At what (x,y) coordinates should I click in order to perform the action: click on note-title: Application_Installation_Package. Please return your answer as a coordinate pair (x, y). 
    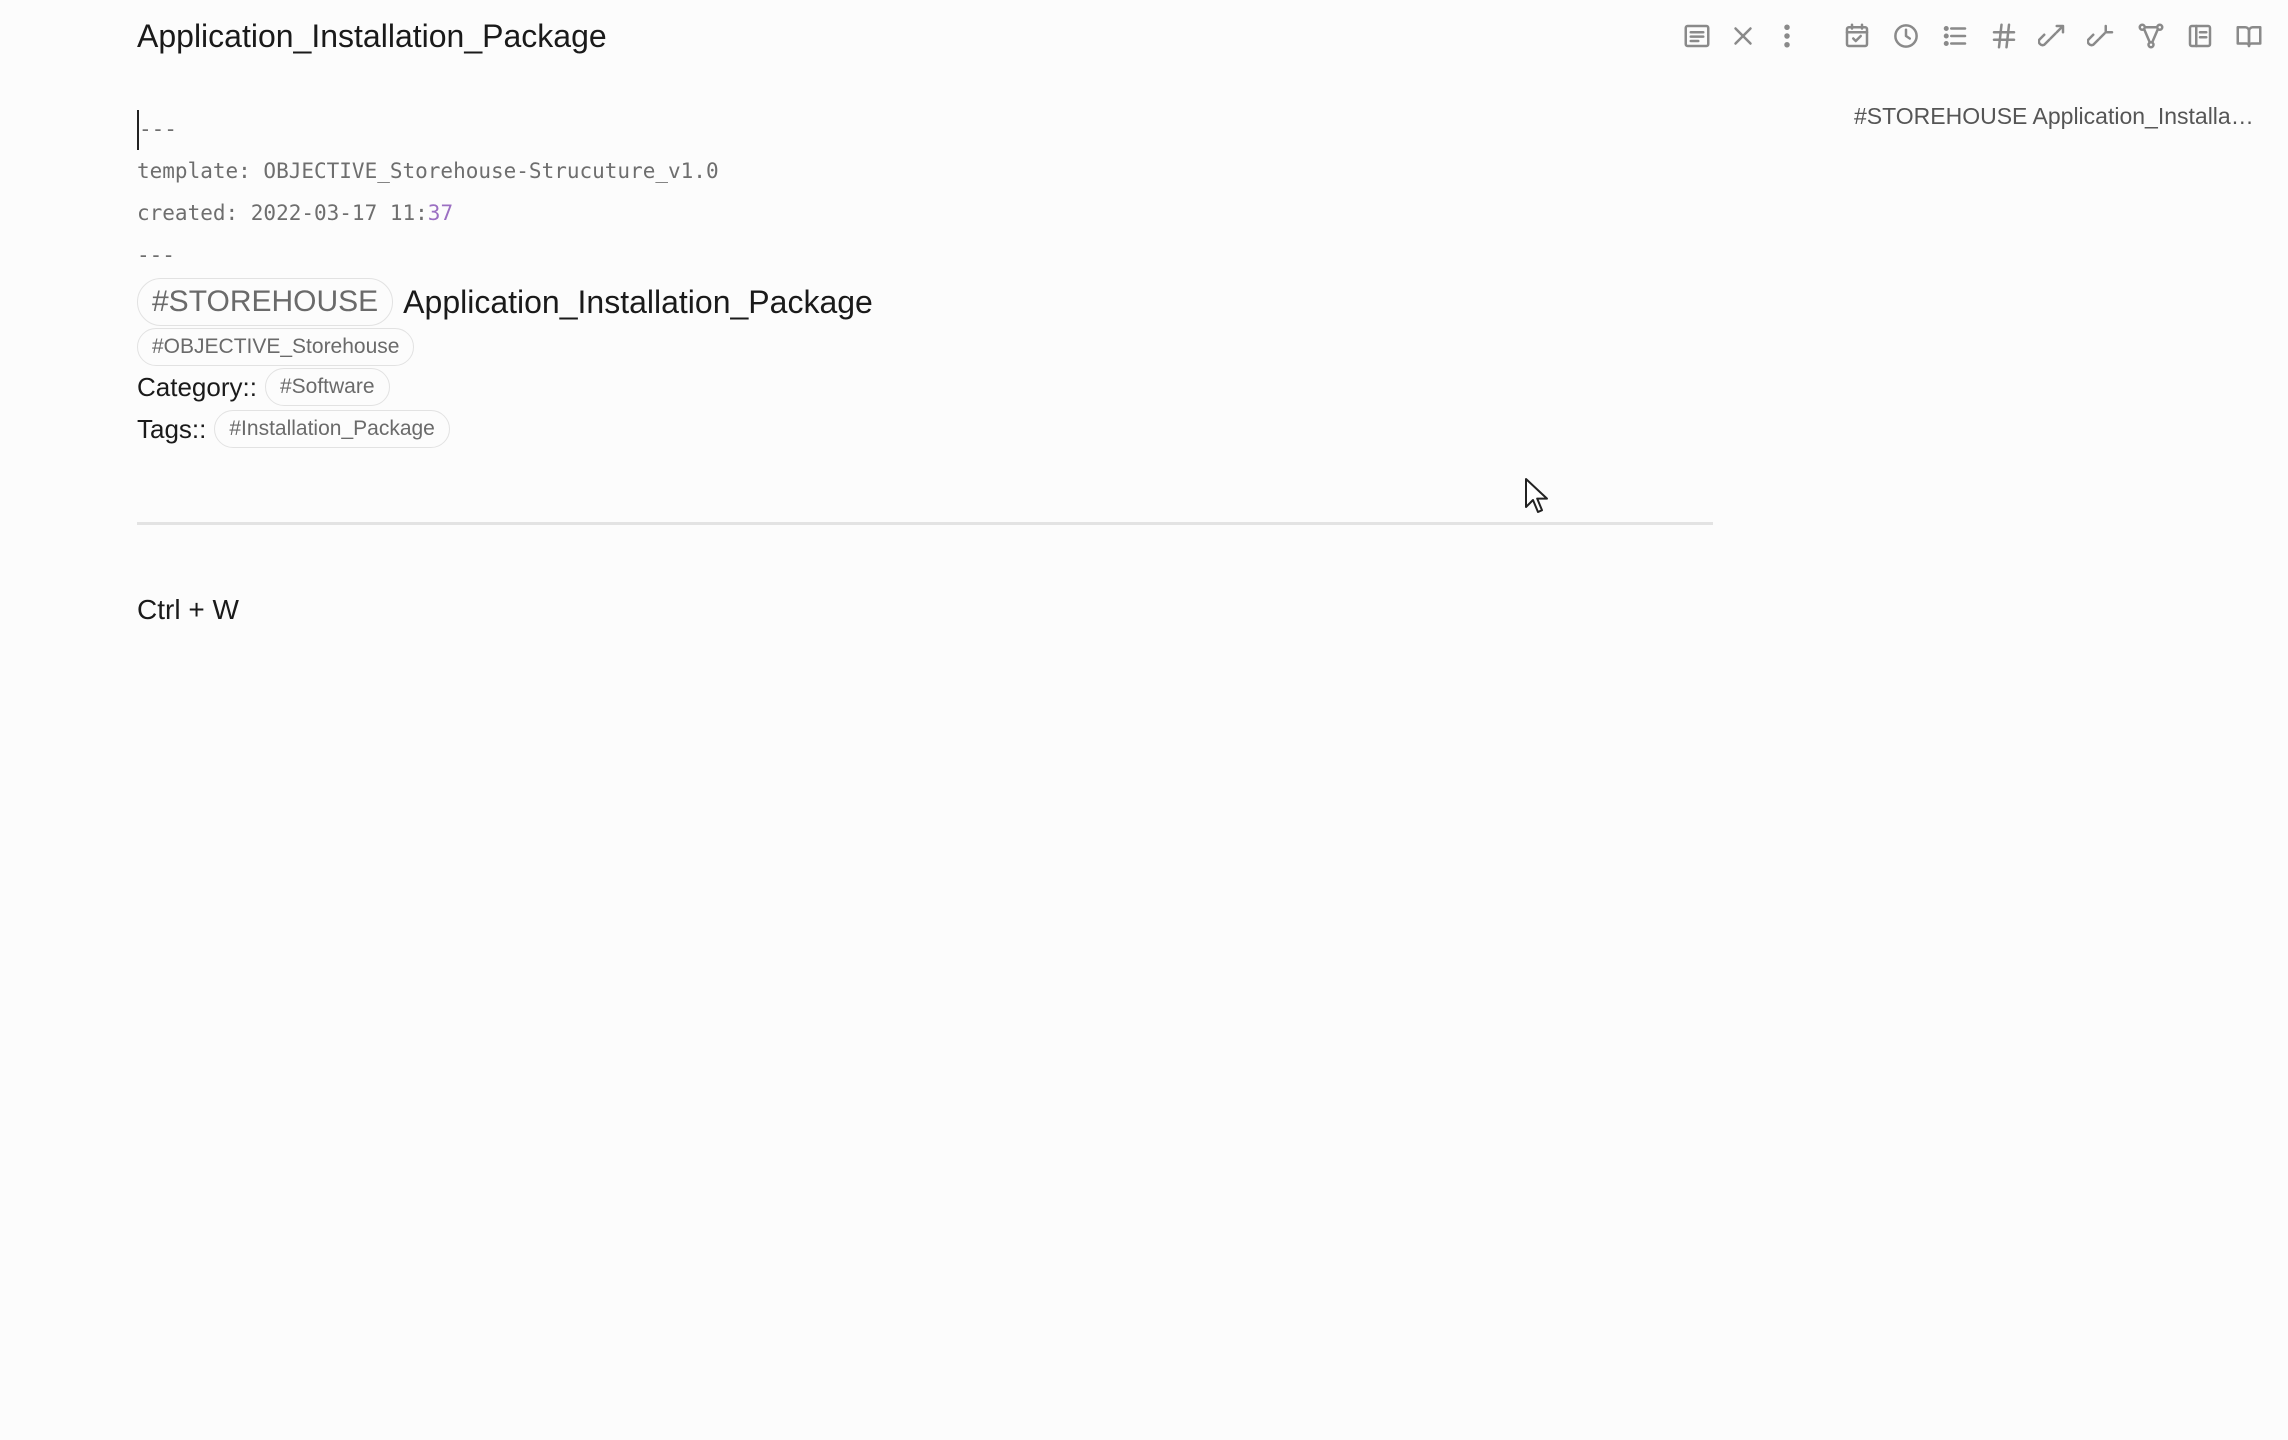
    Looking at the image, I should click on (372, 36).